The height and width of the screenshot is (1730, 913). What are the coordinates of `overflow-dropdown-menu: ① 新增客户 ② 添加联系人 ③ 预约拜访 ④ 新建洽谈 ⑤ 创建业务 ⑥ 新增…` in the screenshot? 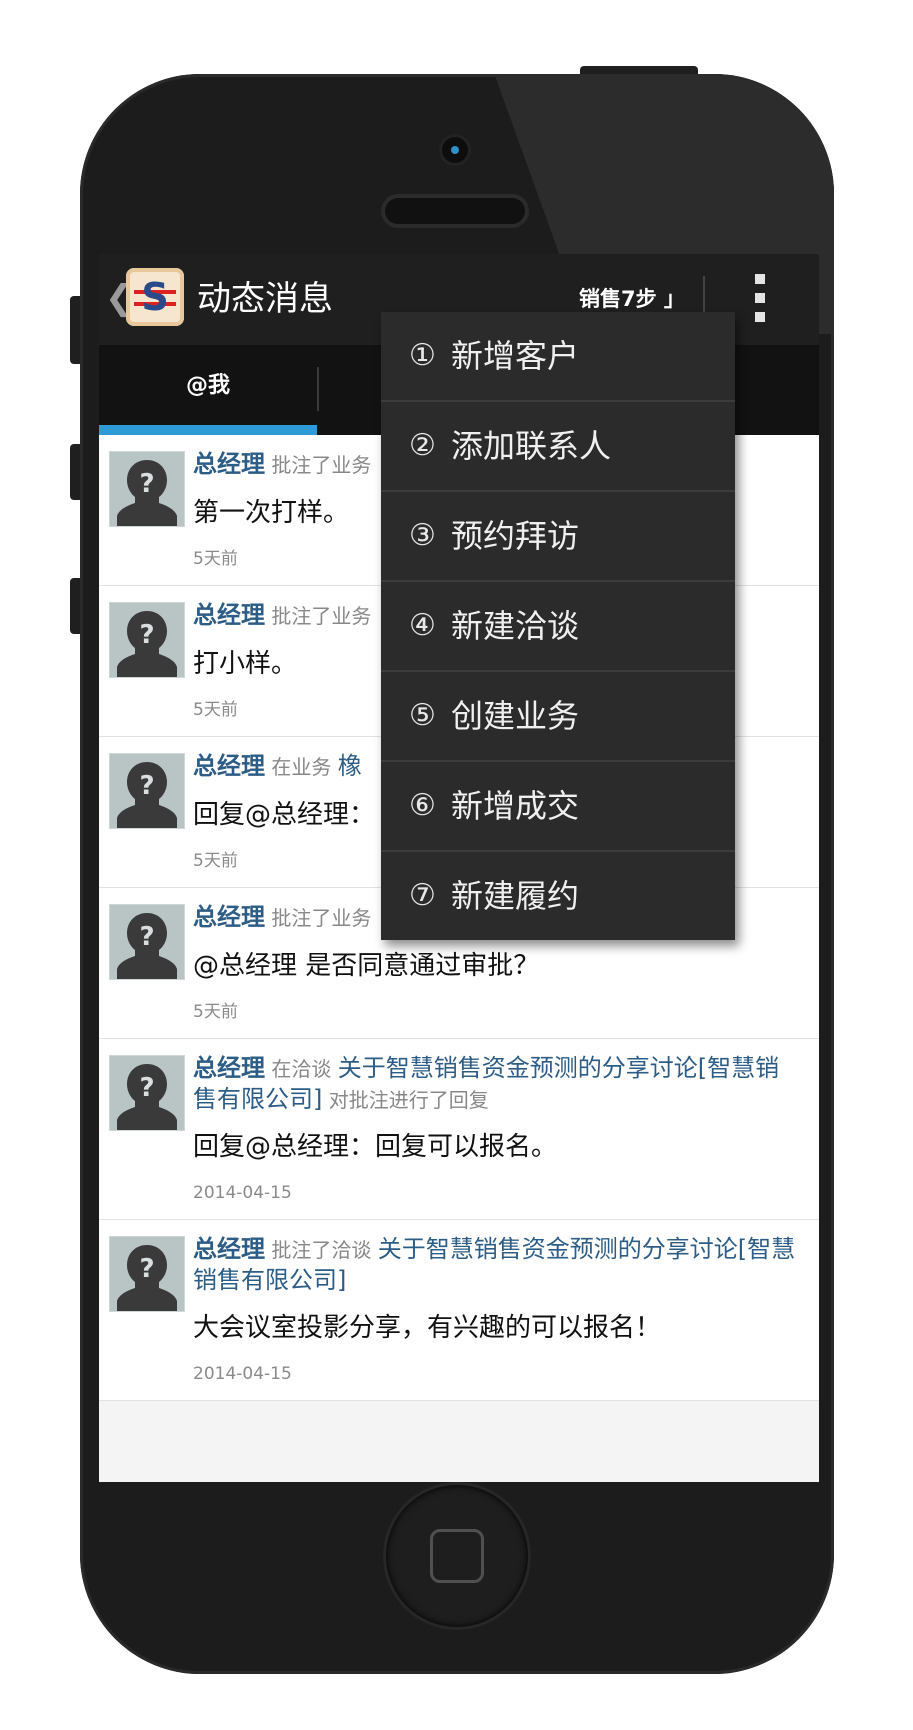 It's located at (558, 626).